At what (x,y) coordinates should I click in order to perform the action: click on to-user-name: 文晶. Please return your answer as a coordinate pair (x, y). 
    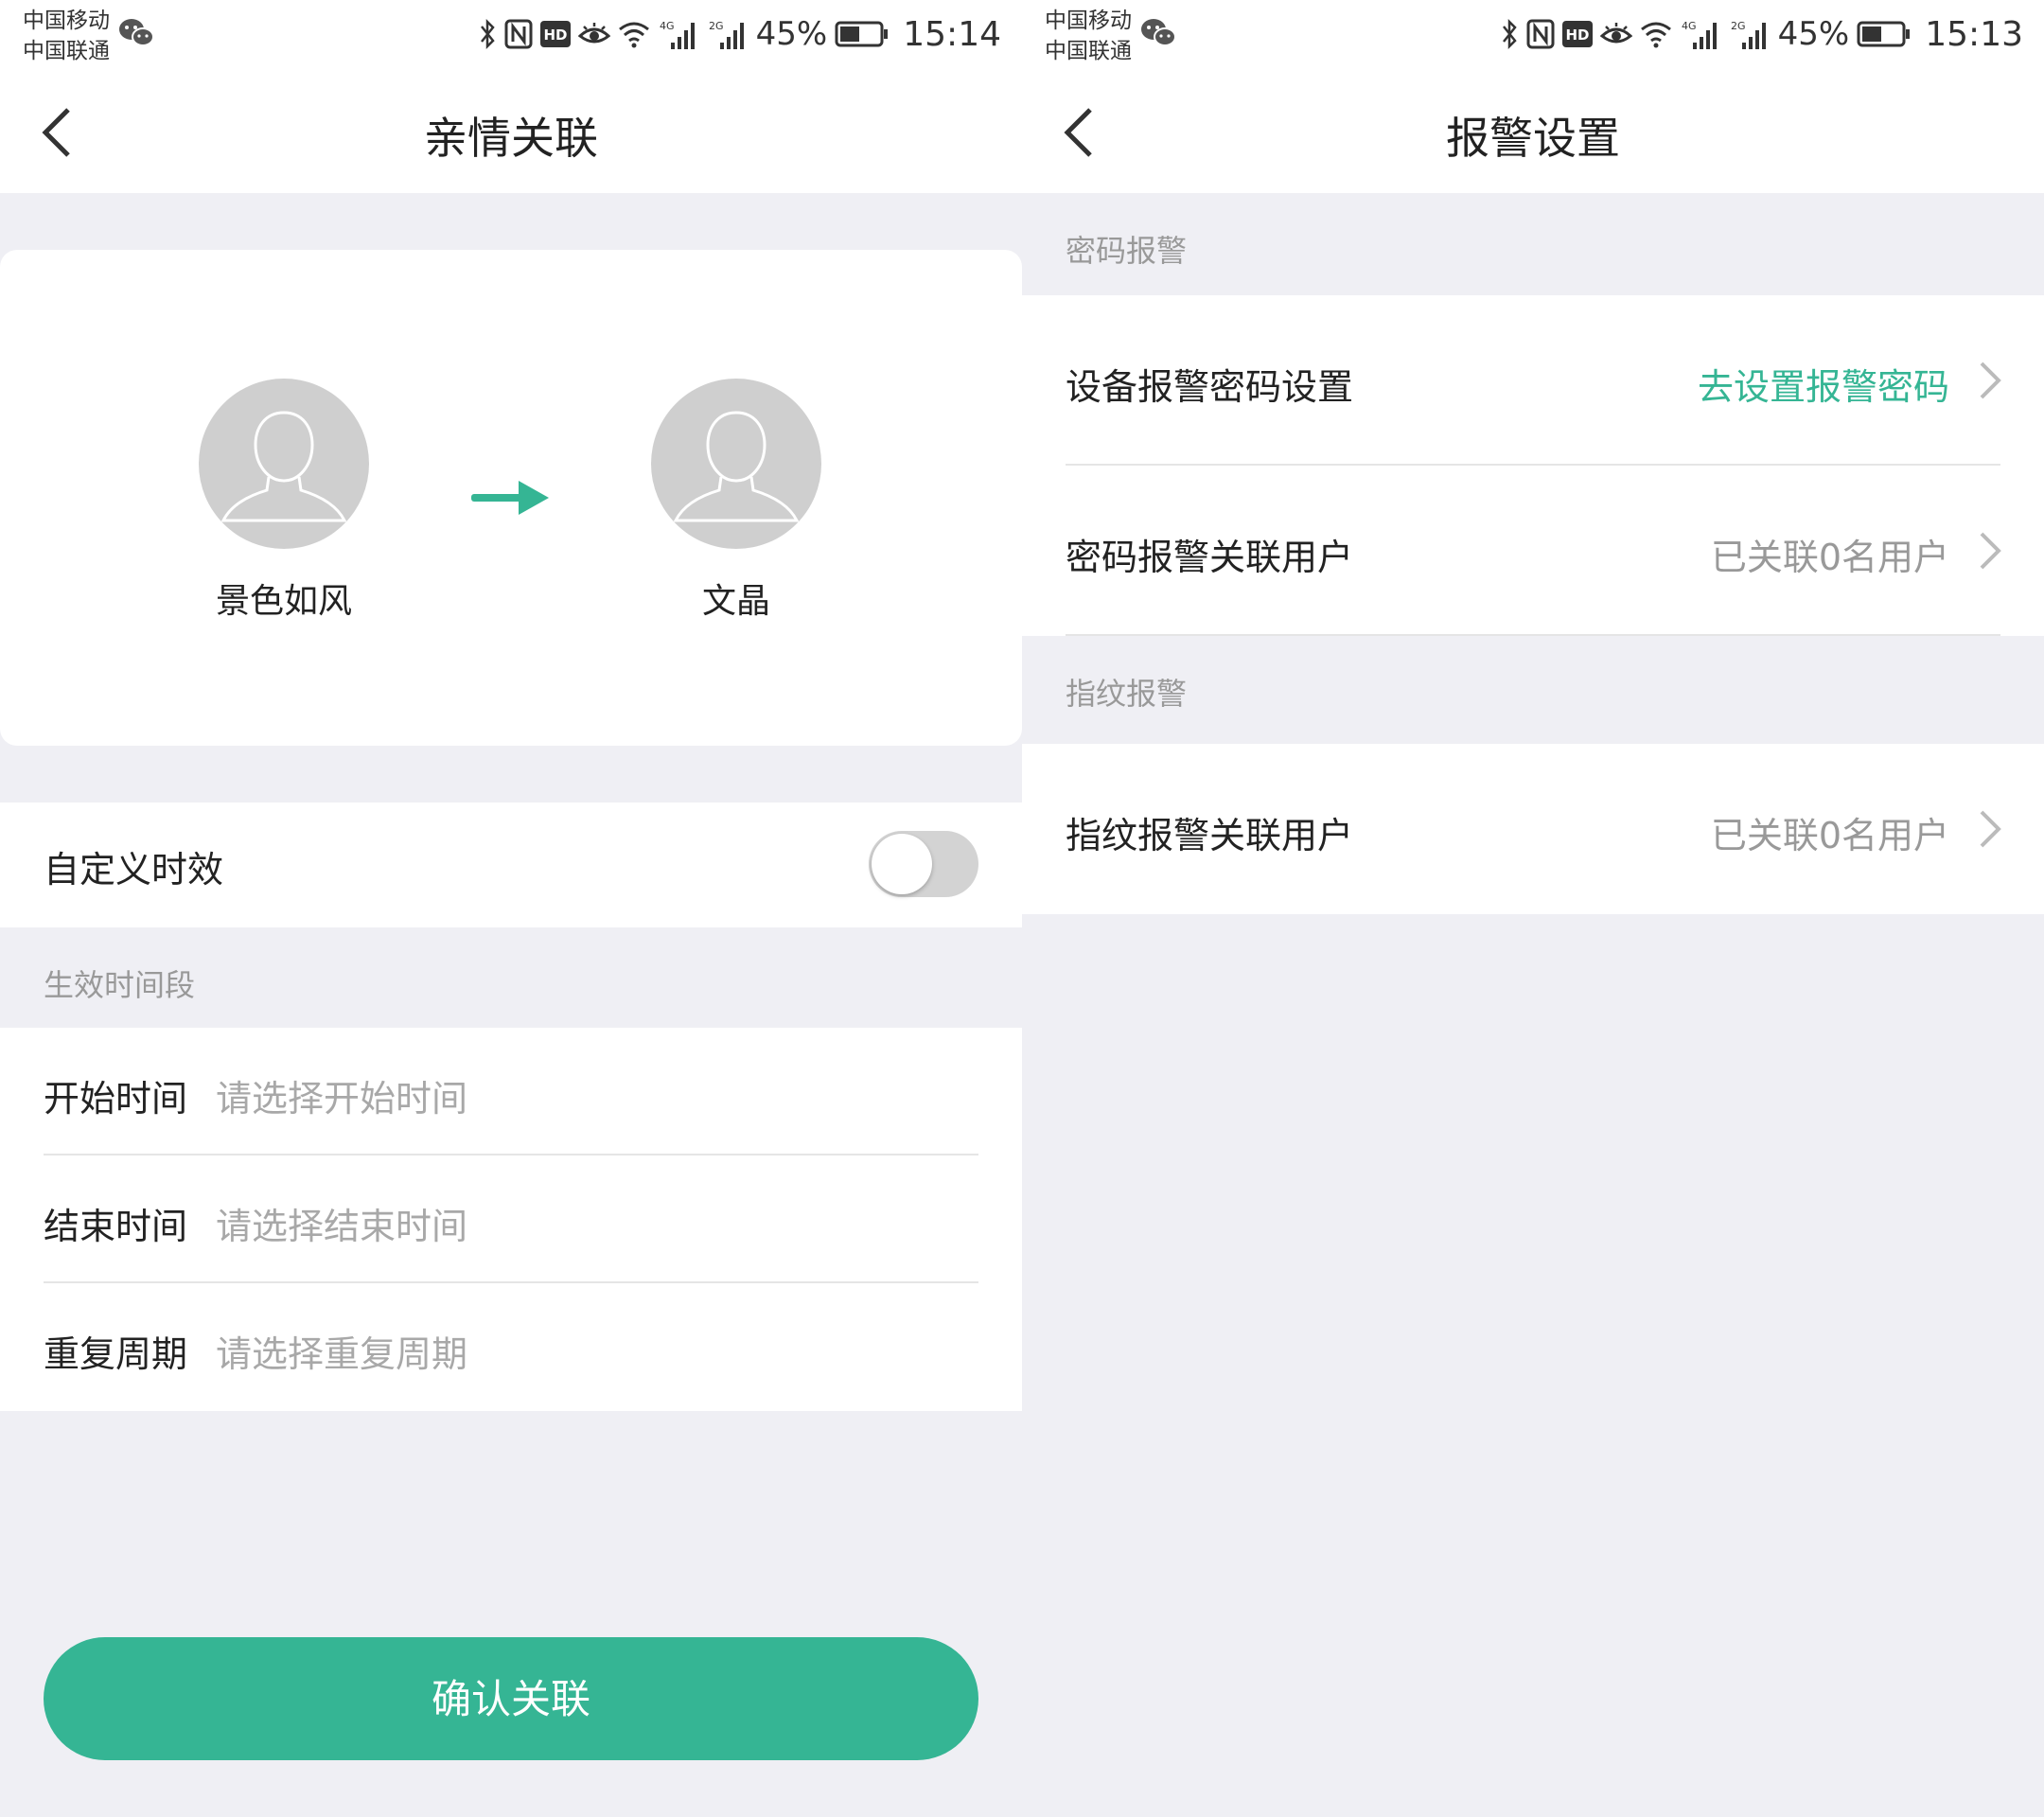
    Looking at the image, I should click on (735, 602).